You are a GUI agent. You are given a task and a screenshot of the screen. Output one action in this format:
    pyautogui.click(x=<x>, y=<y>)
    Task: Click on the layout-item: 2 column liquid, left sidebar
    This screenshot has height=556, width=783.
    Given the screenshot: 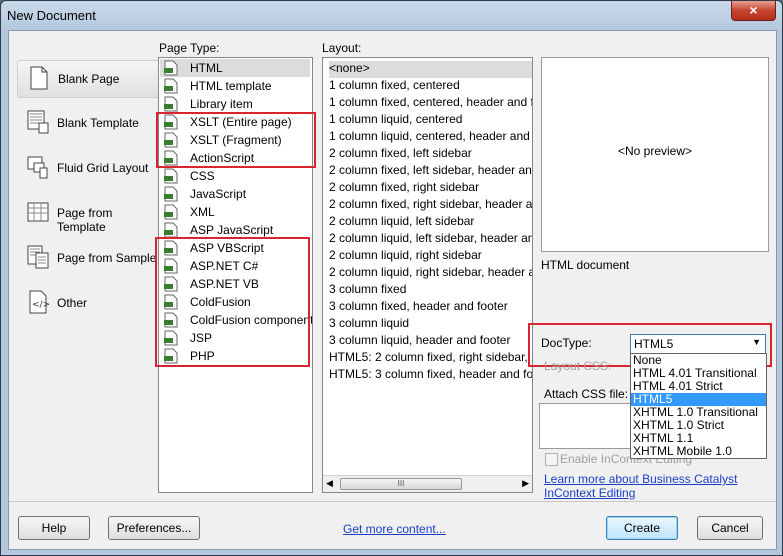 What is the action you would take?
    pyautogui.click(x=430, y=222)
    